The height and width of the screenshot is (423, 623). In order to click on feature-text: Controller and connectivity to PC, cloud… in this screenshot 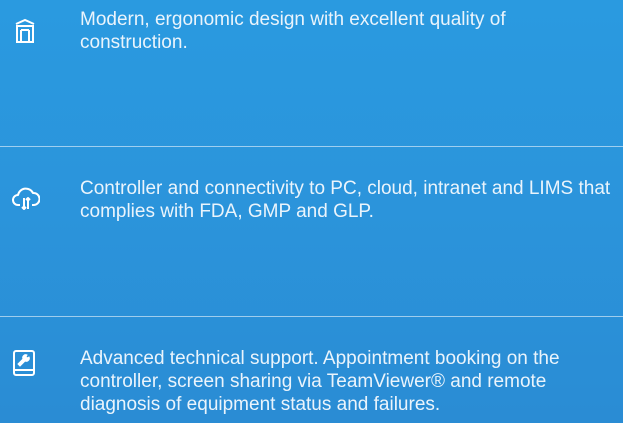, I will do `click(345, 200)`.